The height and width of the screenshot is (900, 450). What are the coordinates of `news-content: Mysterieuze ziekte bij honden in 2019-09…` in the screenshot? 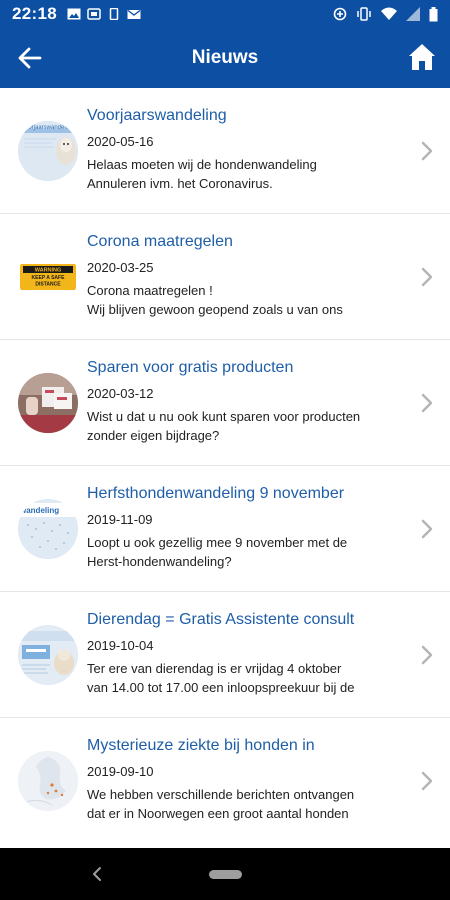 It's located at (247, 779).